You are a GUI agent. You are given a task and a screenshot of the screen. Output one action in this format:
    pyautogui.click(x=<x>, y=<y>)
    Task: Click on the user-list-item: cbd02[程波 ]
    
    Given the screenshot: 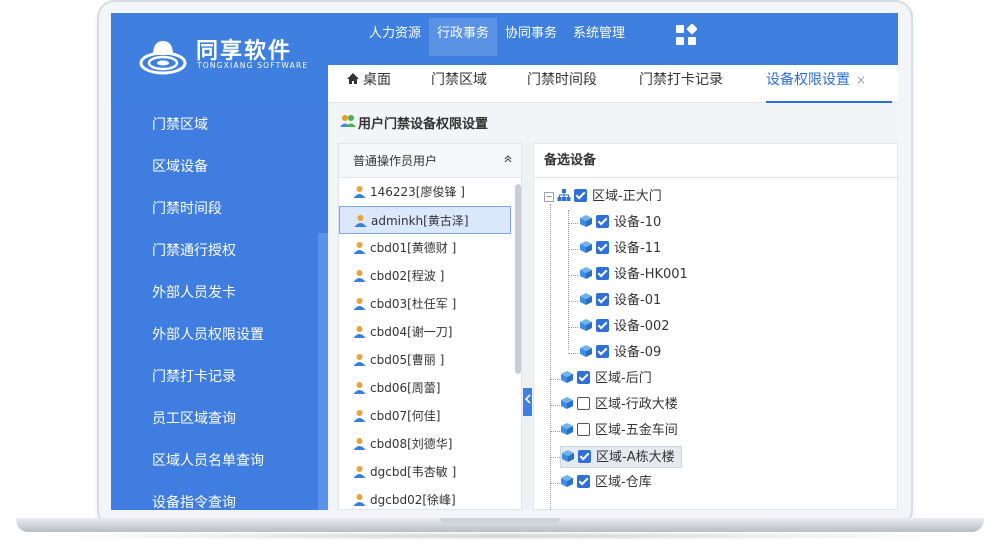 What is the action you would take?
    pyautogui.click(x=425, y=276)
    